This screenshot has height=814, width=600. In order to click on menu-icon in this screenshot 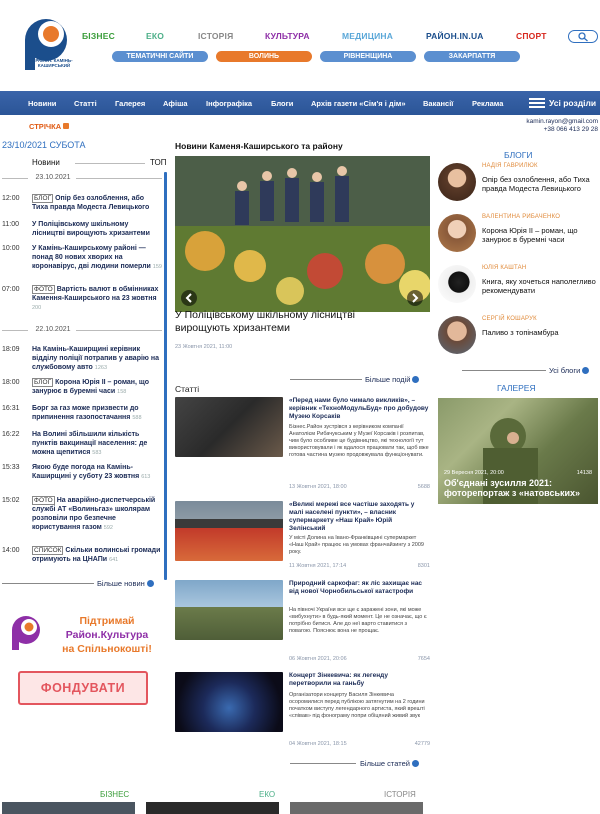, I will do `click(537, 103)`.